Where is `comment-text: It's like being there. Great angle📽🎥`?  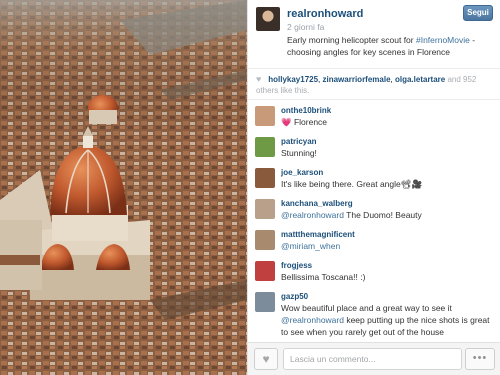 comment-text: It's like being there. Great angle📽🎥 is located at coordinates (386, 184).